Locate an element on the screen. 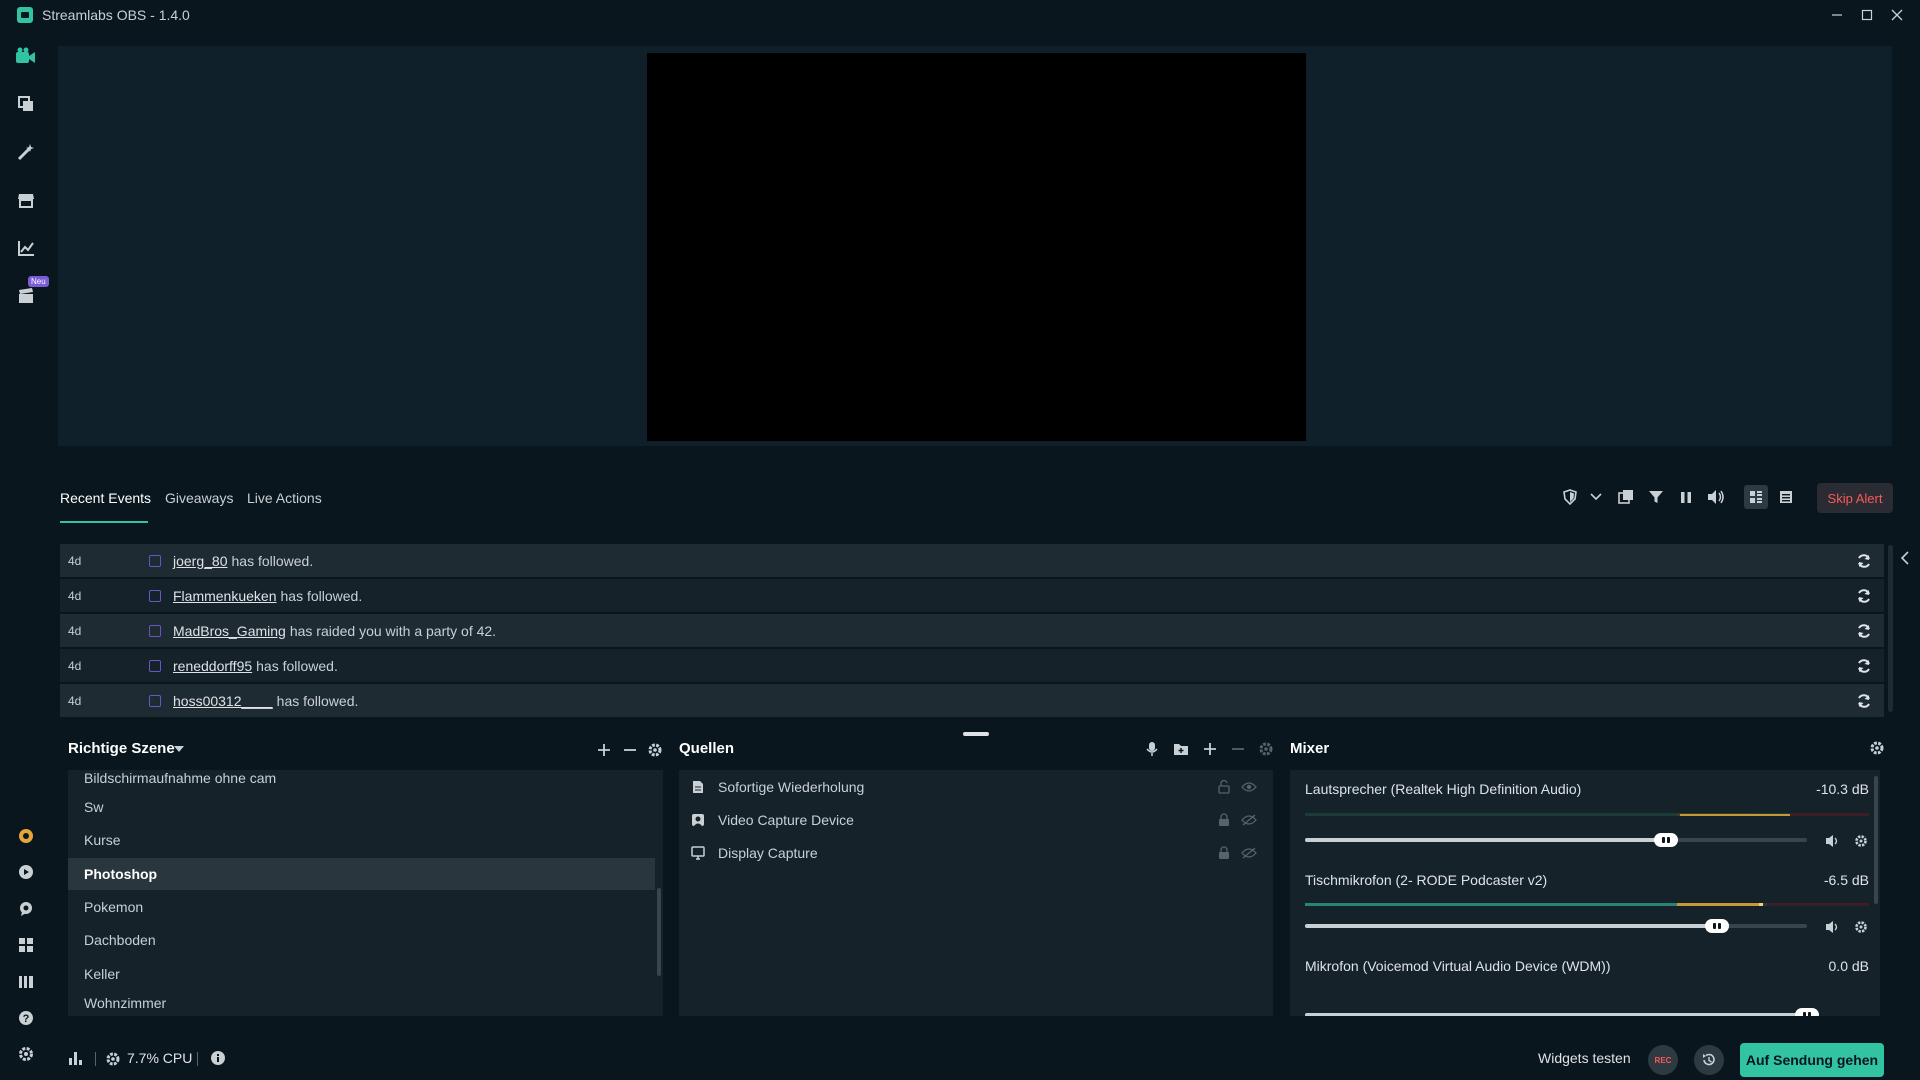  source-settings-button is located at coordinates (1266, 749).